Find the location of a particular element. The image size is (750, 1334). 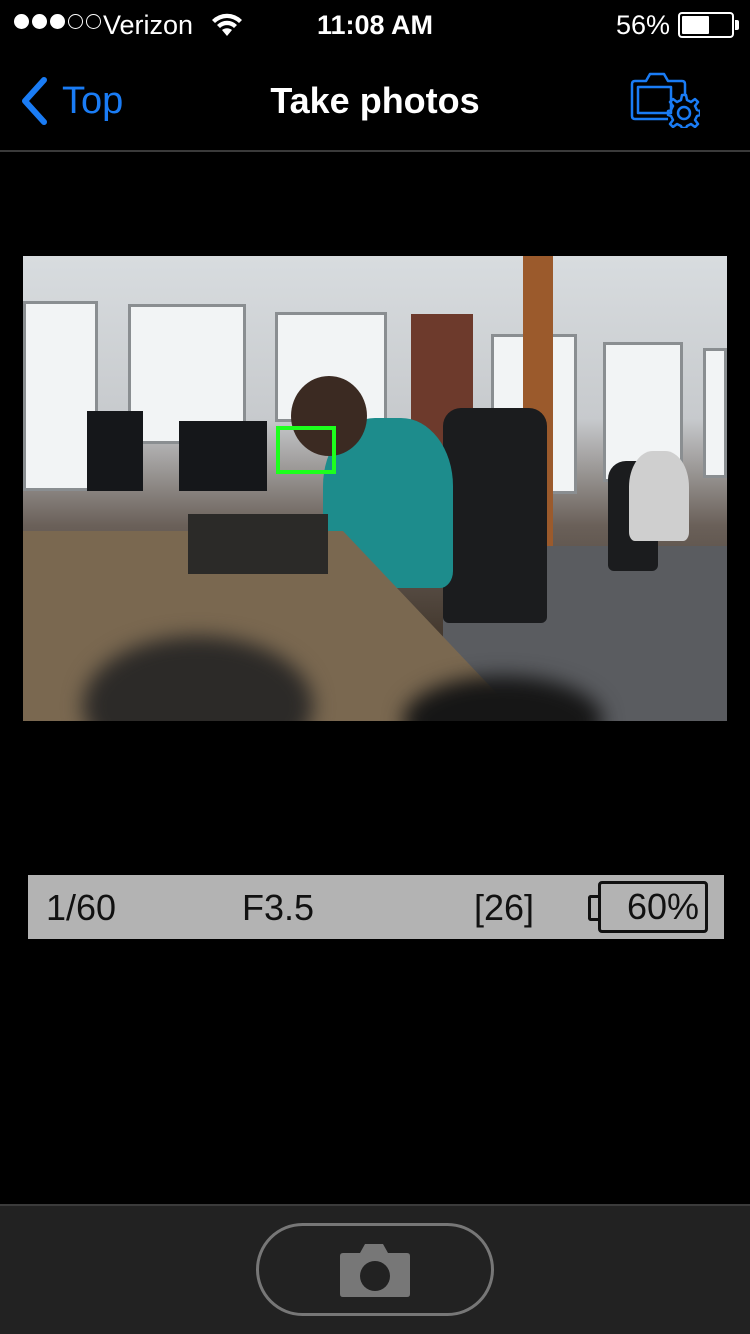

battery-percent: 56% is located at coordinates (642, 25).